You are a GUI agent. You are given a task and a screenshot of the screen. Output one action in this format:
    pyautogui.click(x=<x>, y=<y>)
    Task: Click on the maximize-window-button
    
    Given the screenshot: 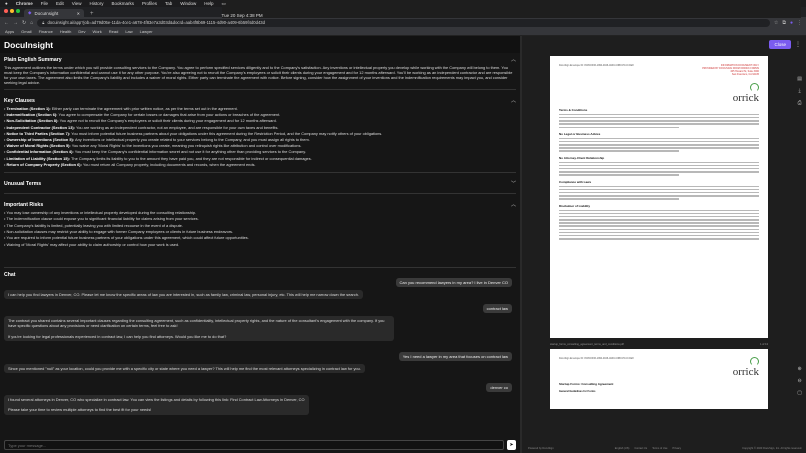 What is the action you would take?
    pyautogui.click(x=18, y=11)
    